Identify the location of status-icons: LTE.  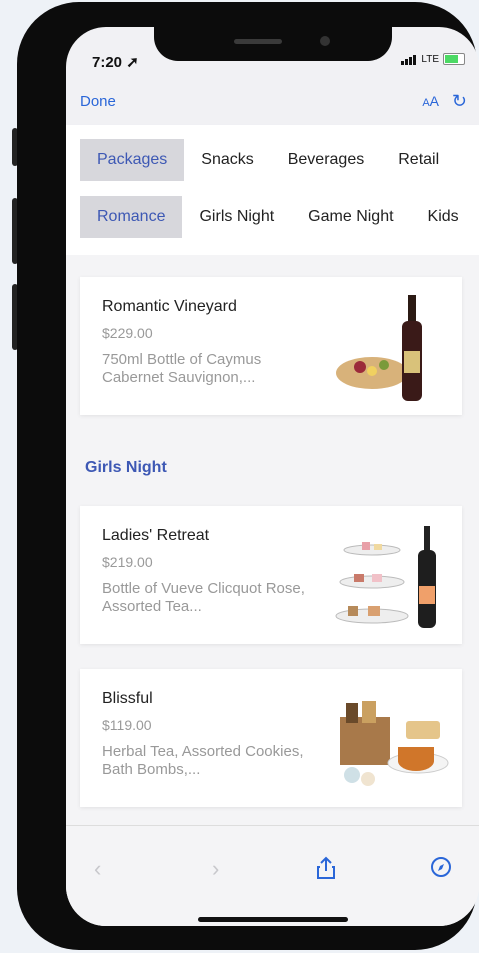
(433, 59).